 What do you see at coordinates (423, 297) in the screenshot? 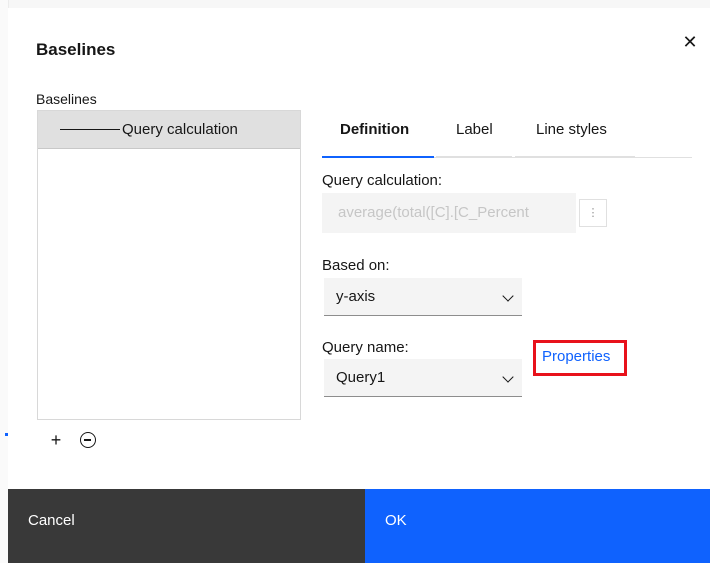
I see `based-on-select: y-axis` at bounding box center [423, 297].